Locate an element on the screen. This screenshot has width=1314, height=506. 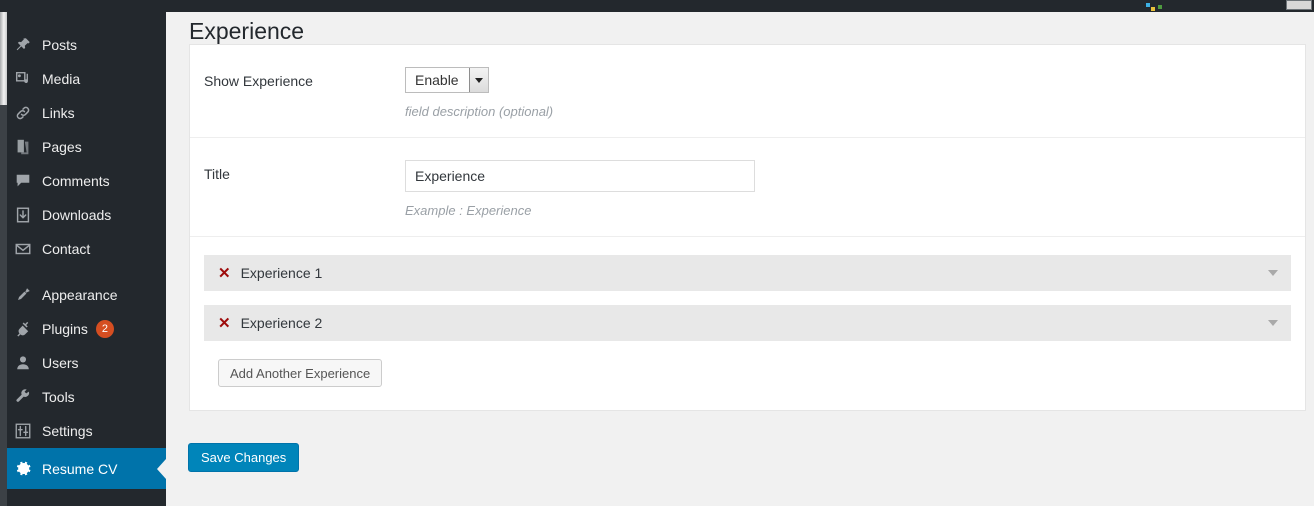
sidebar-item-label: Posts is located at coordinates (60, 45).